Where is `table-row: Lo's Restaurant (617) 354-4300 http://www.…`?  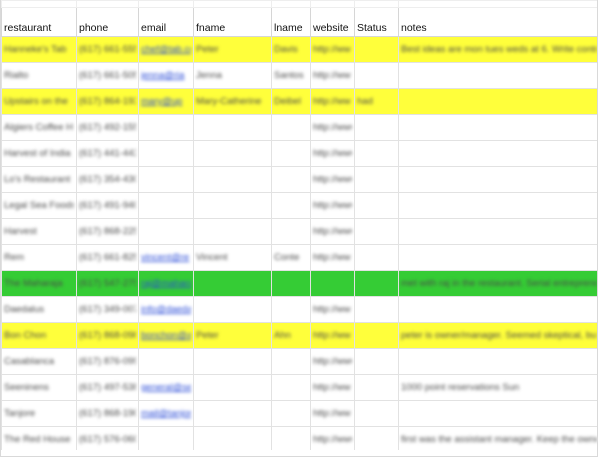
table-row: Lo's Restaurant (617) 354-4300 http://www.… is located at coordinates (299, 179).